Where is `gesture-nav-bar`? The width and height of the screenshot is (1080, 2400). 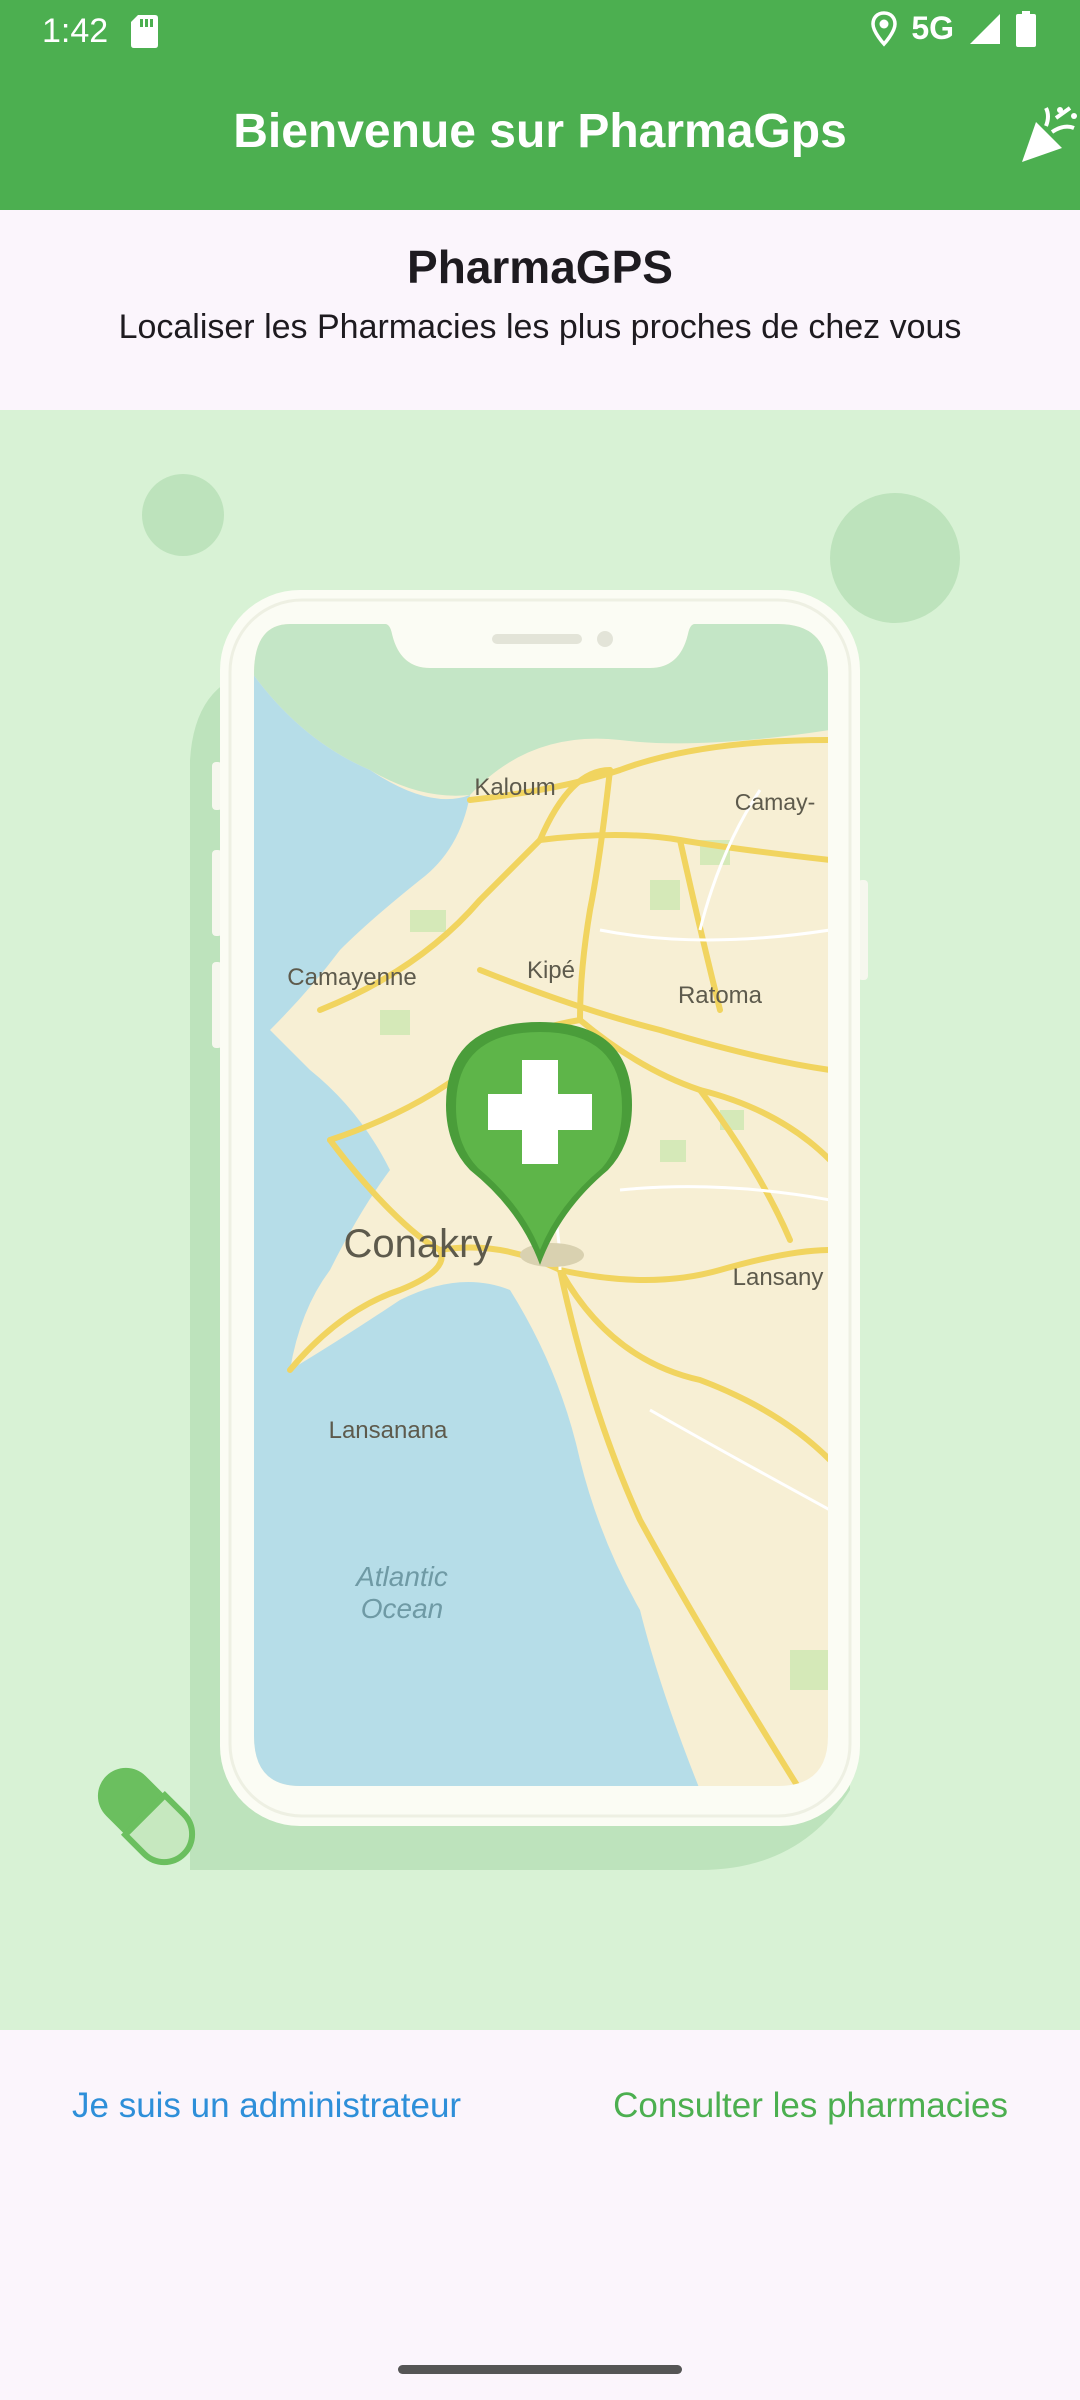
gesture-nav-bar is located at coordinates (540, 2369).